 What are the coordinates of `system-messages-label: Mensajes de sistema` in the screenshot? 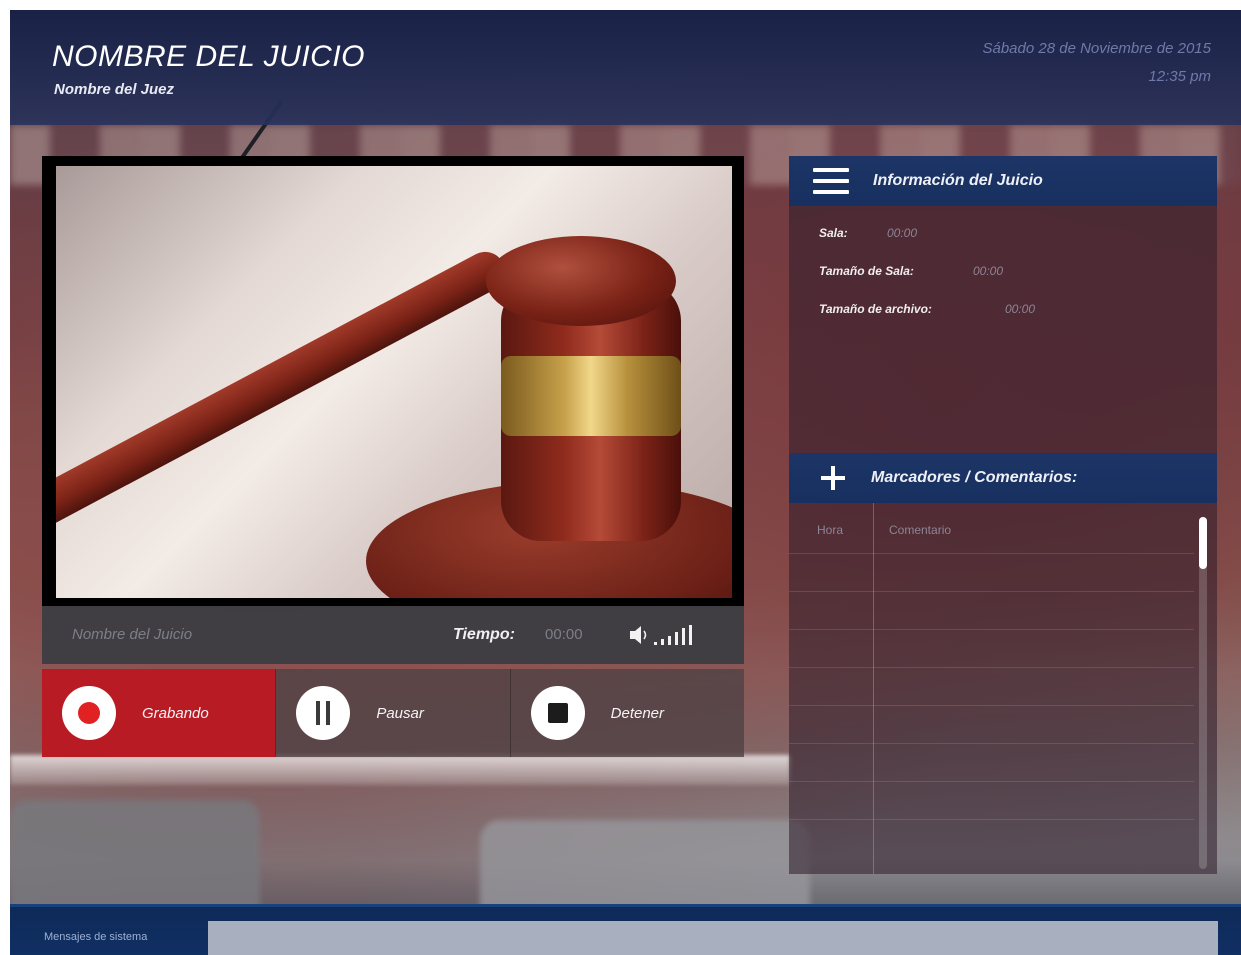 It's located at (96, 937).